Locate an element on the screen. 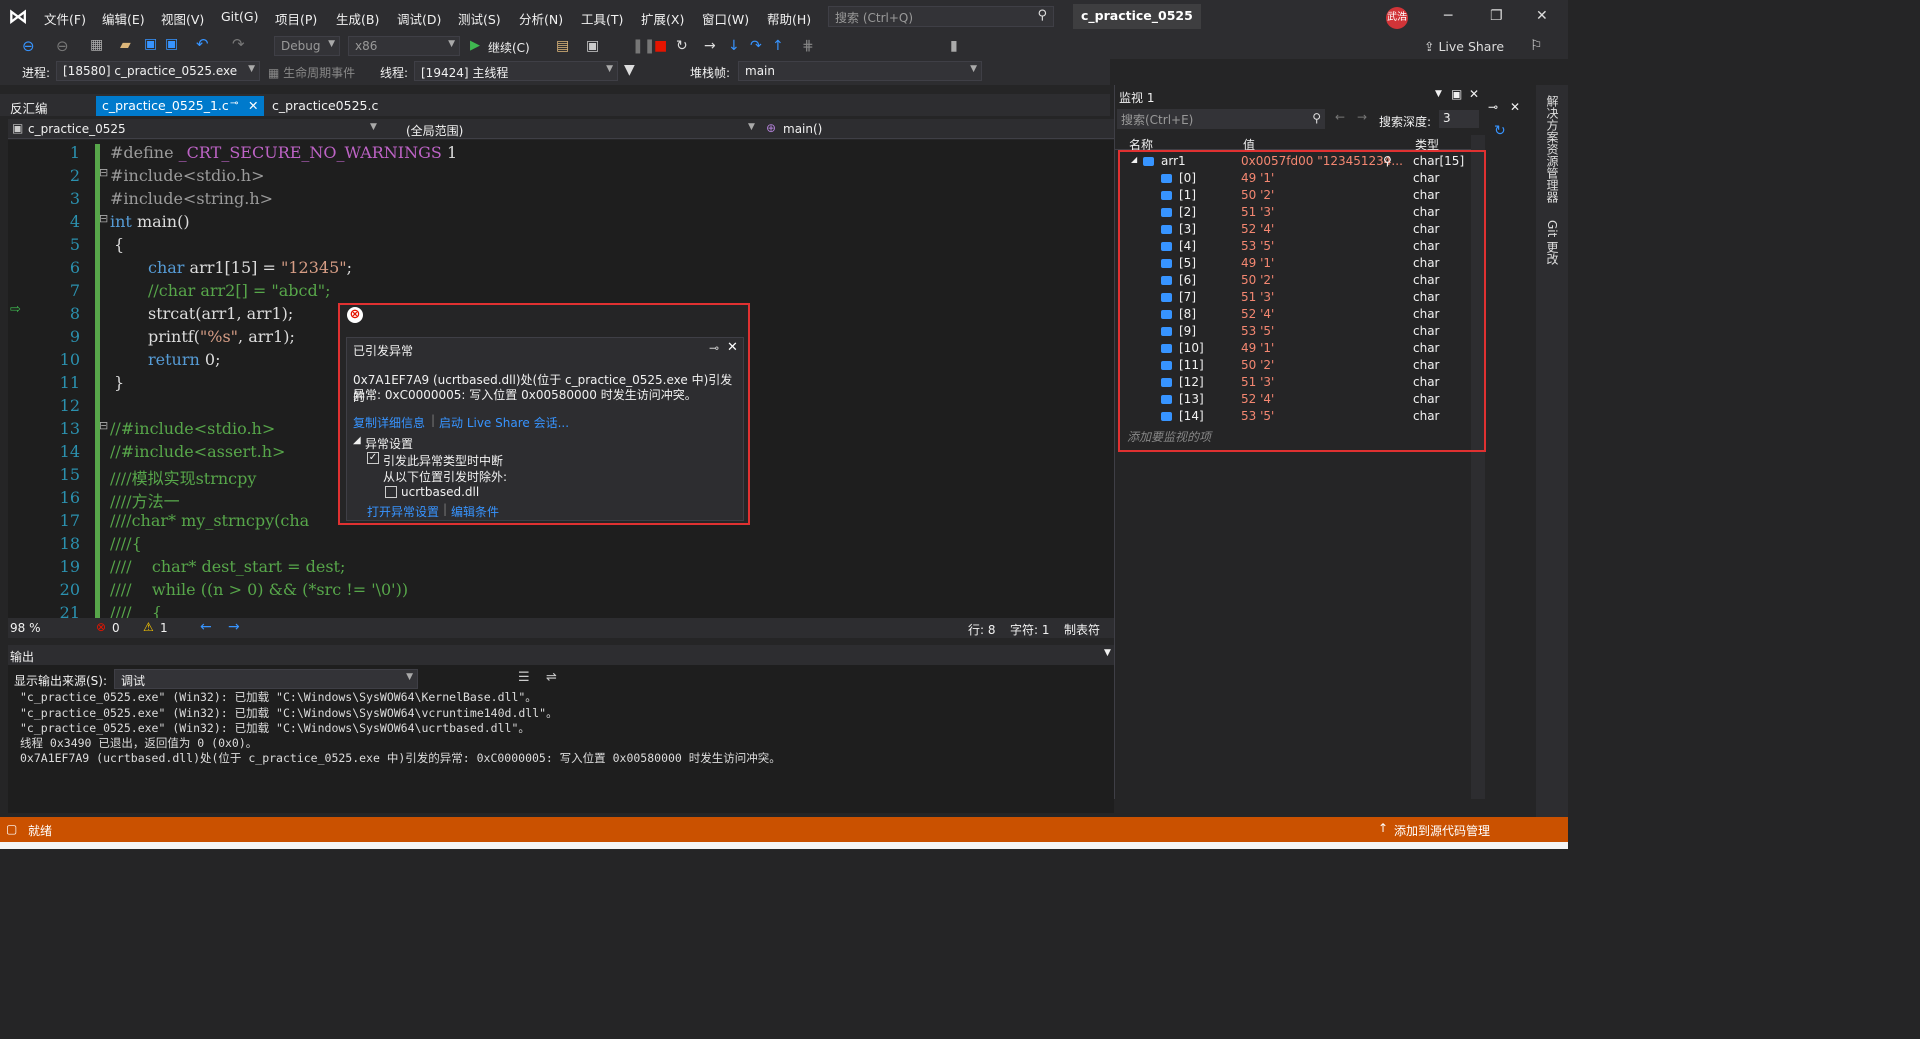  edit-conditions-link: 编辑条件 is located at coordinates (475, 511).